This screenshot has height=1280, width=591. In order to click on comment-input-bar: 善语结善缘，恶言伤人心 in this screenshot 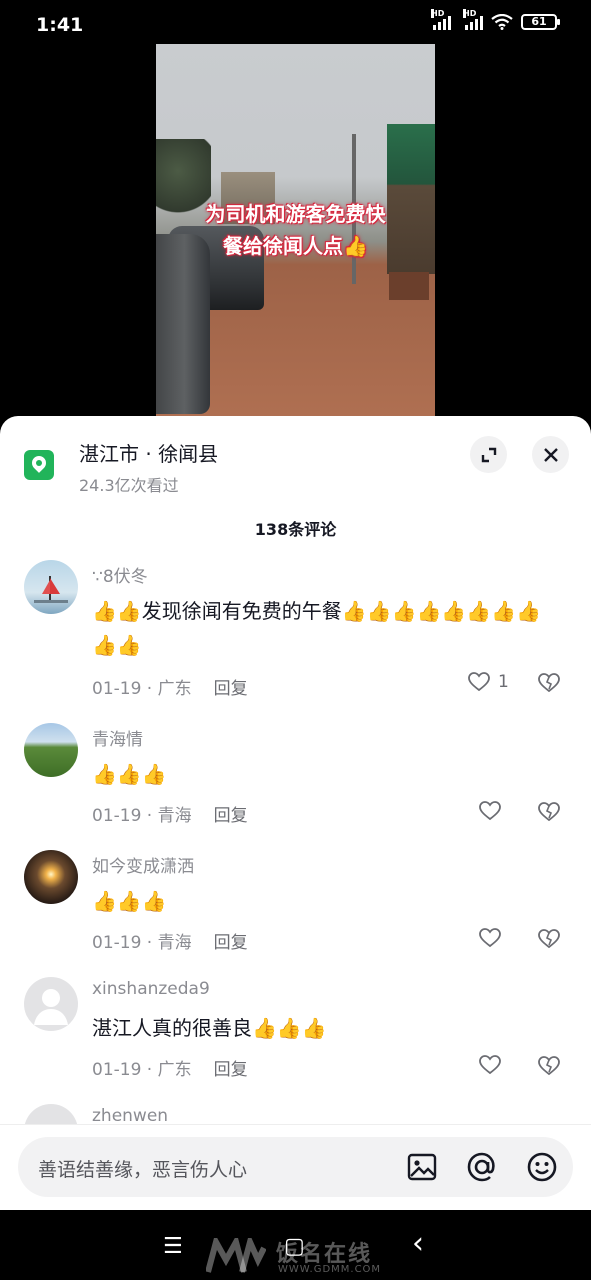, I will do `click(295, 1167)`.